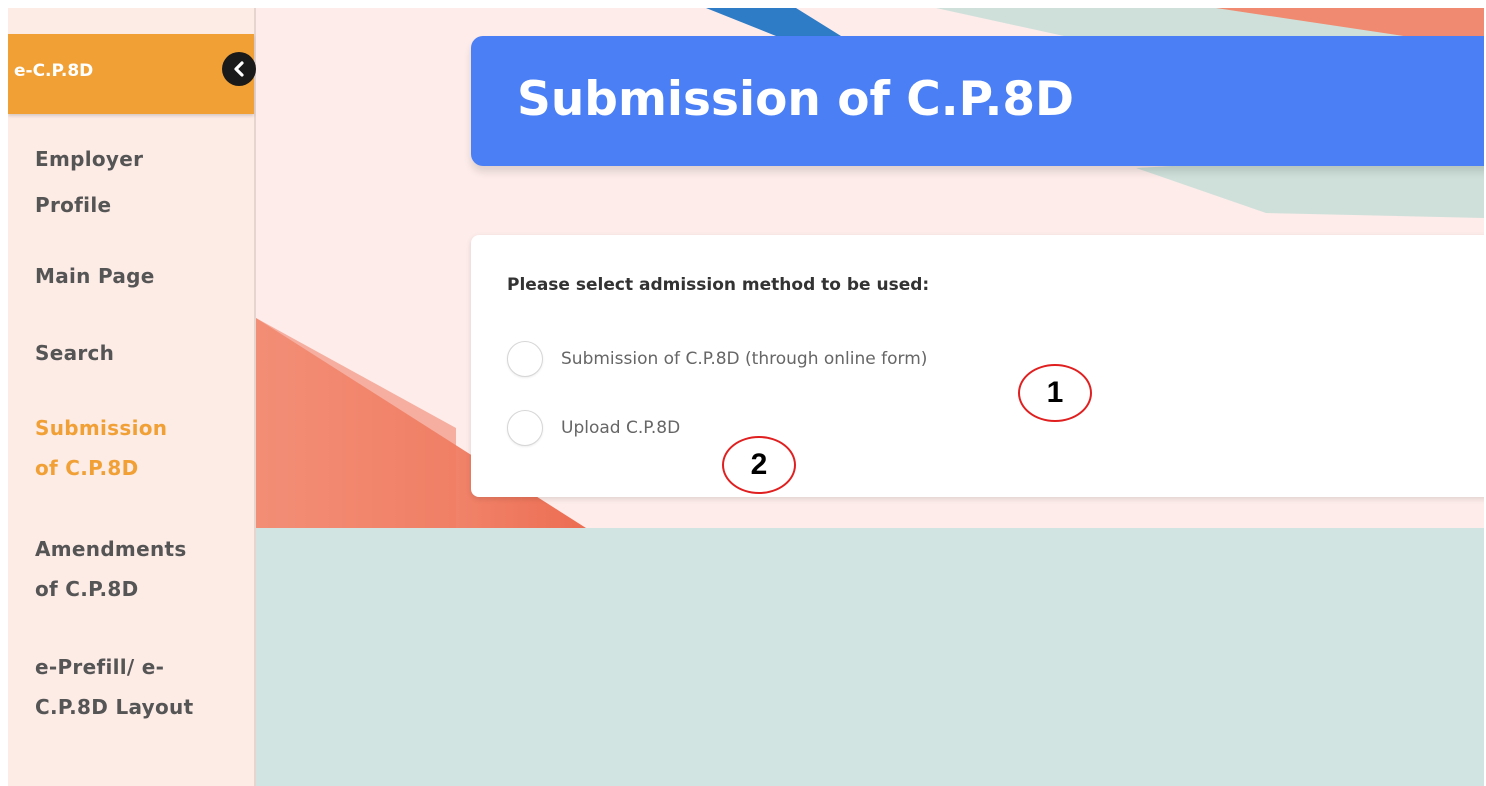 The image size is (1486, 786). I want to click on page-title-banner: Submission of C.P.8D, so click(977, 101).